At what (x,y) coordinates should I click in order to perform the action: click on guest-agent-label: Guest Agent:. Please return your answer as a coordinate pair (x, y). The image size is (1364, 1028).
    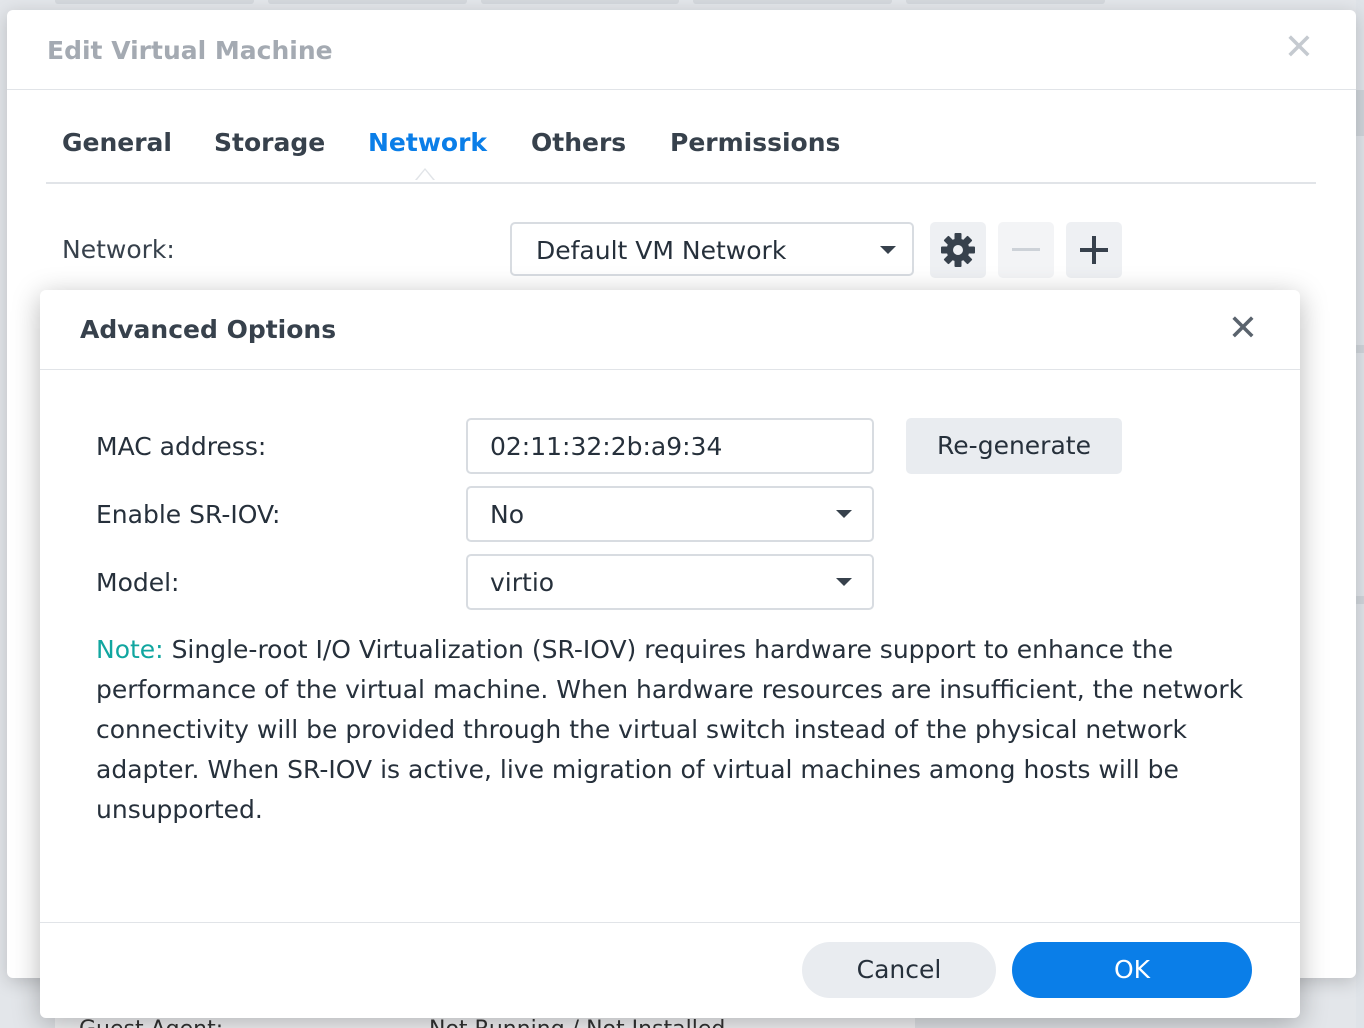
    Looking at the image, I should click on (151, 1022).